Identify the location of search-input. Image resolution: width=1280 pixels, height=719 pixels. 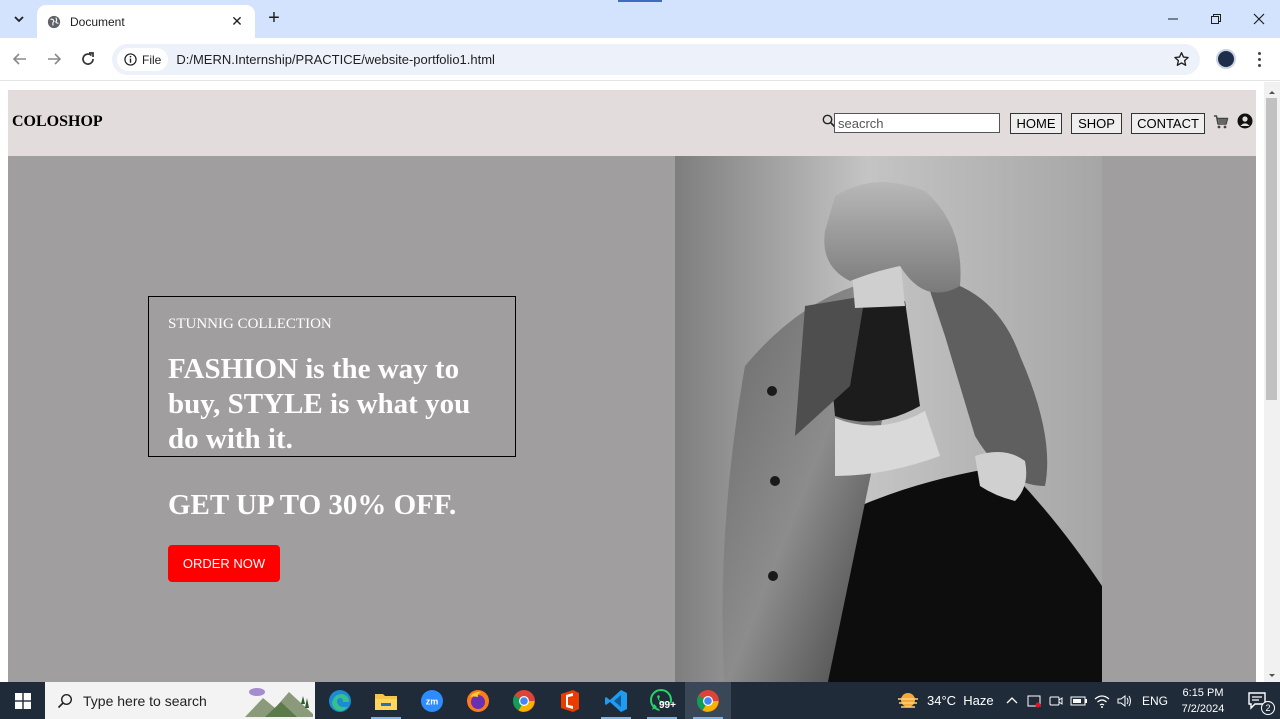
(917, 123).